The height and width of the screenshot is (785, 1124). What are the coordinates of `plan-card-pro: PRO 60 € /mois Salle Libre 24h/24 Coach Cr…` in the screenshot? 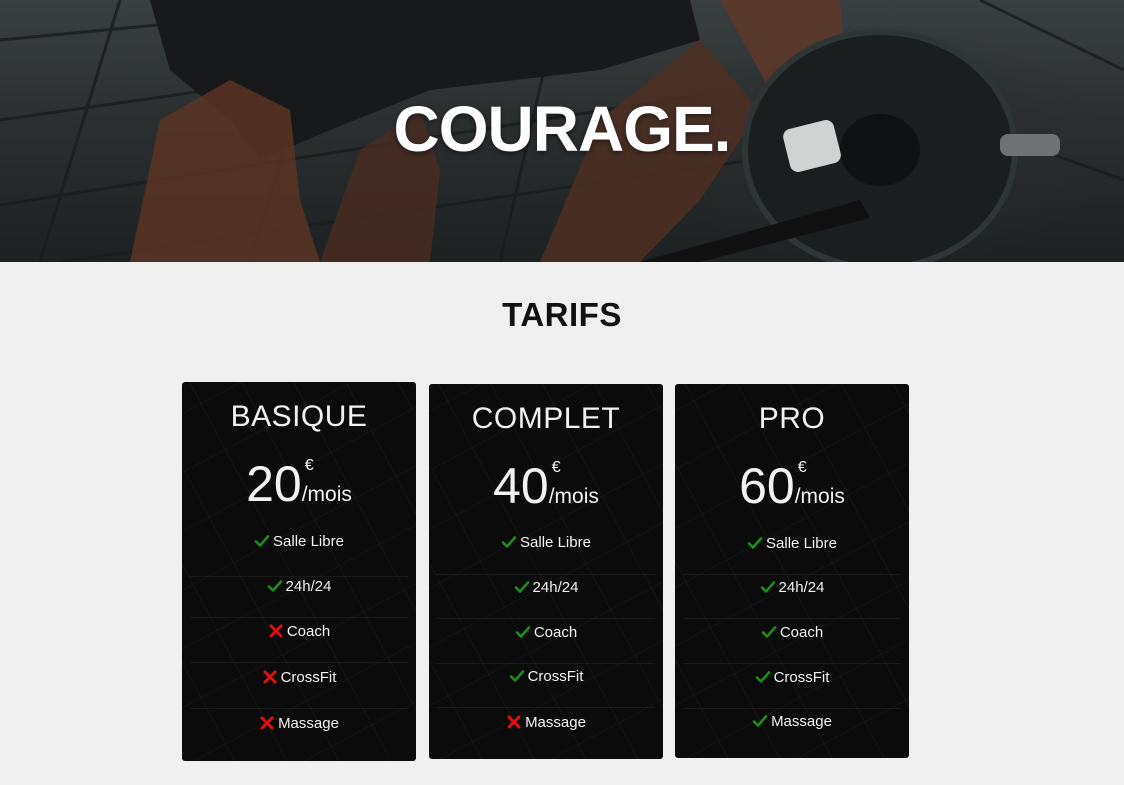 It's located at (792, 571).